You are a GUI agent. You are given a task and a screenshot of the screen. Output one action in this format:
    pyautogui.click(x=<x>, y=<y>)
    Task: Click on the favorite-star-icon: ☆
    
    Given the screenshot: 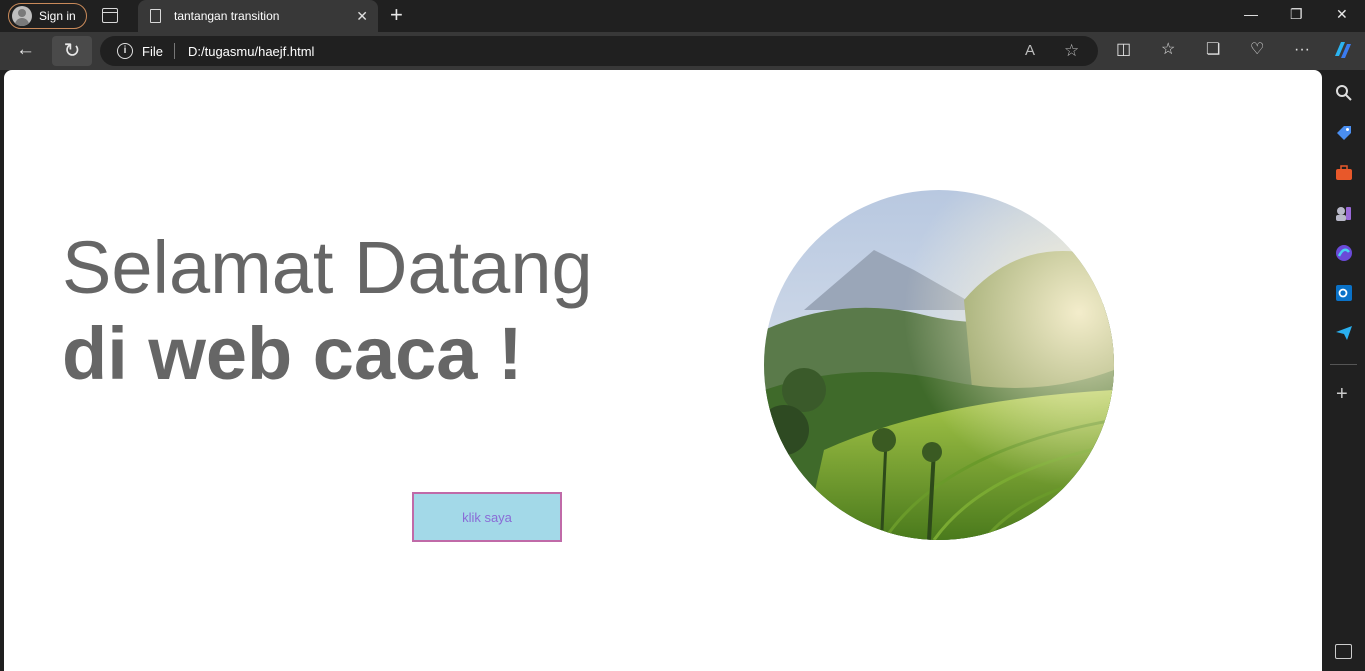 What is the action you would take?
    pyautogui.click(x=1071, y=51)
    